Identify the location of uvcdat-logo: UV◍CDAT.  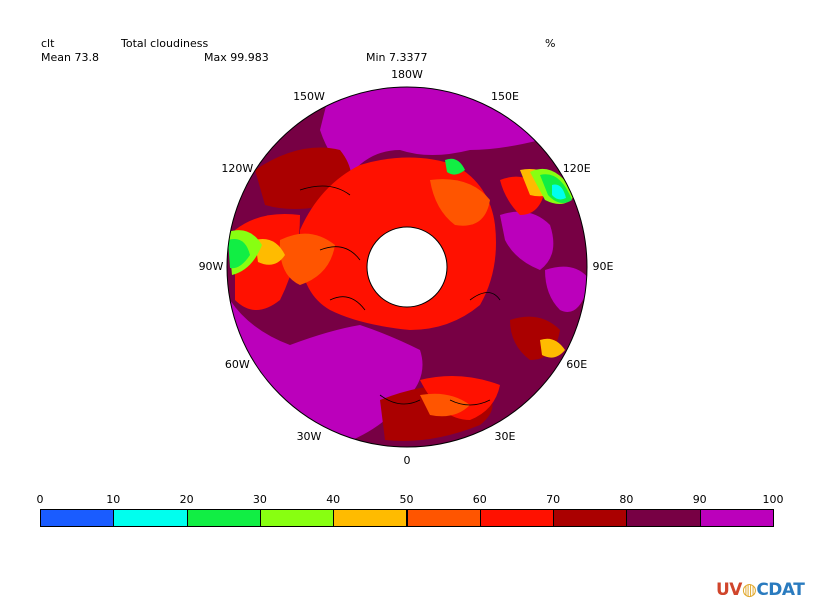
(760, 590).